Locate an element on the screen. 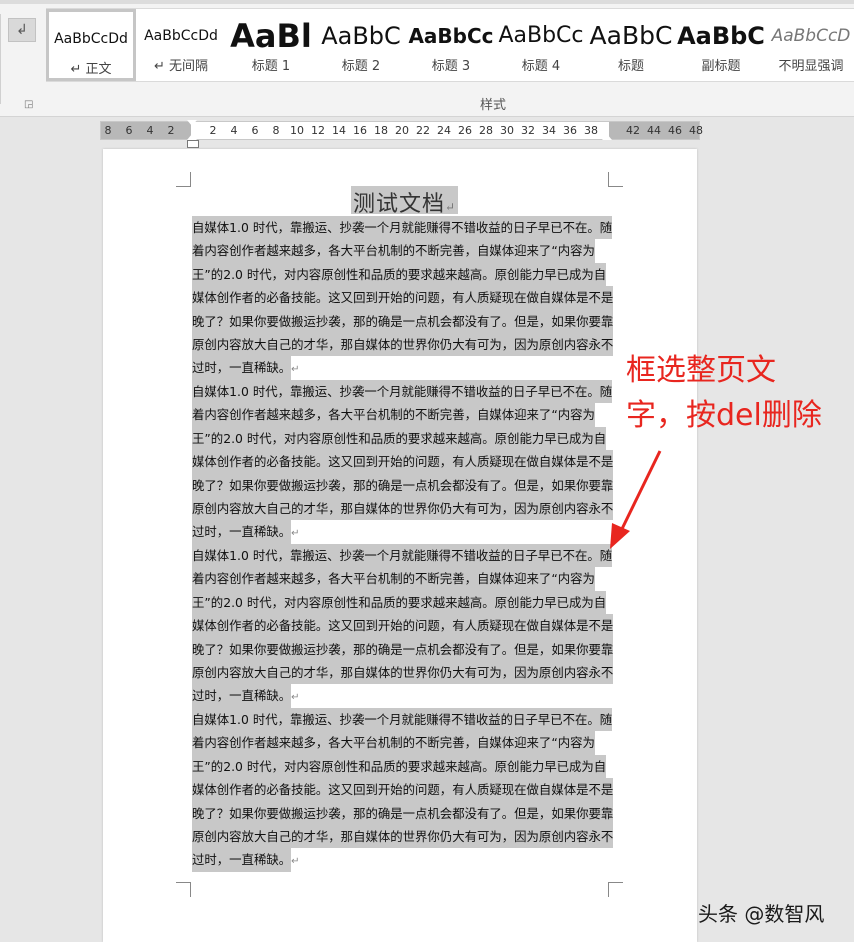 The height and width of the screenshot is (942, 854). text-line: 王”的2.0 时代，对内容原创性和品质的要求越来越高。原创能力早已成为自 is located at coordinates (399, 438).